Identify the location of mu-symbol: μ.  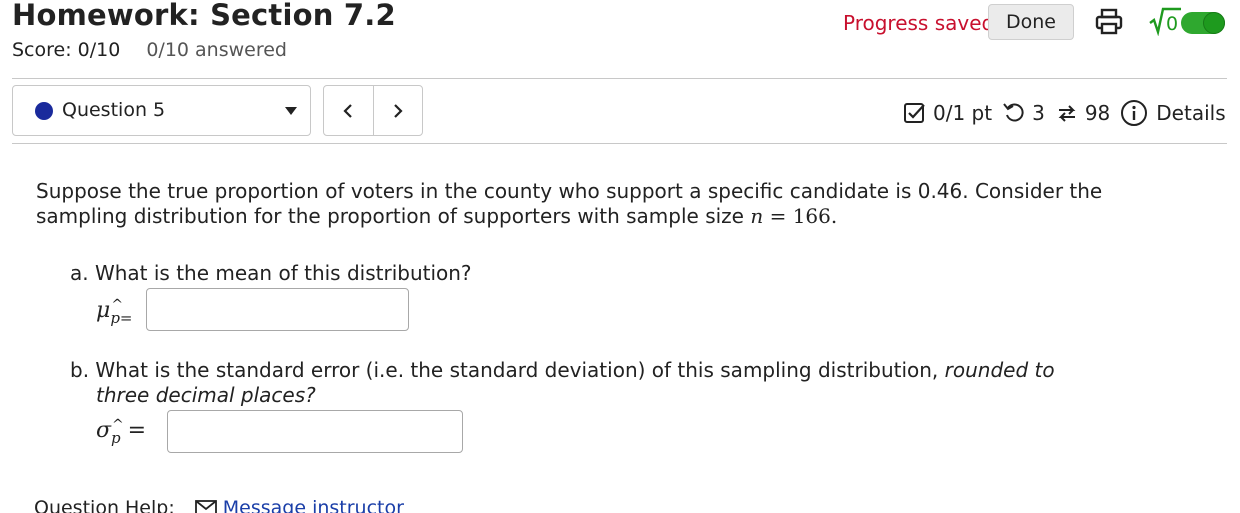
(103, 310).